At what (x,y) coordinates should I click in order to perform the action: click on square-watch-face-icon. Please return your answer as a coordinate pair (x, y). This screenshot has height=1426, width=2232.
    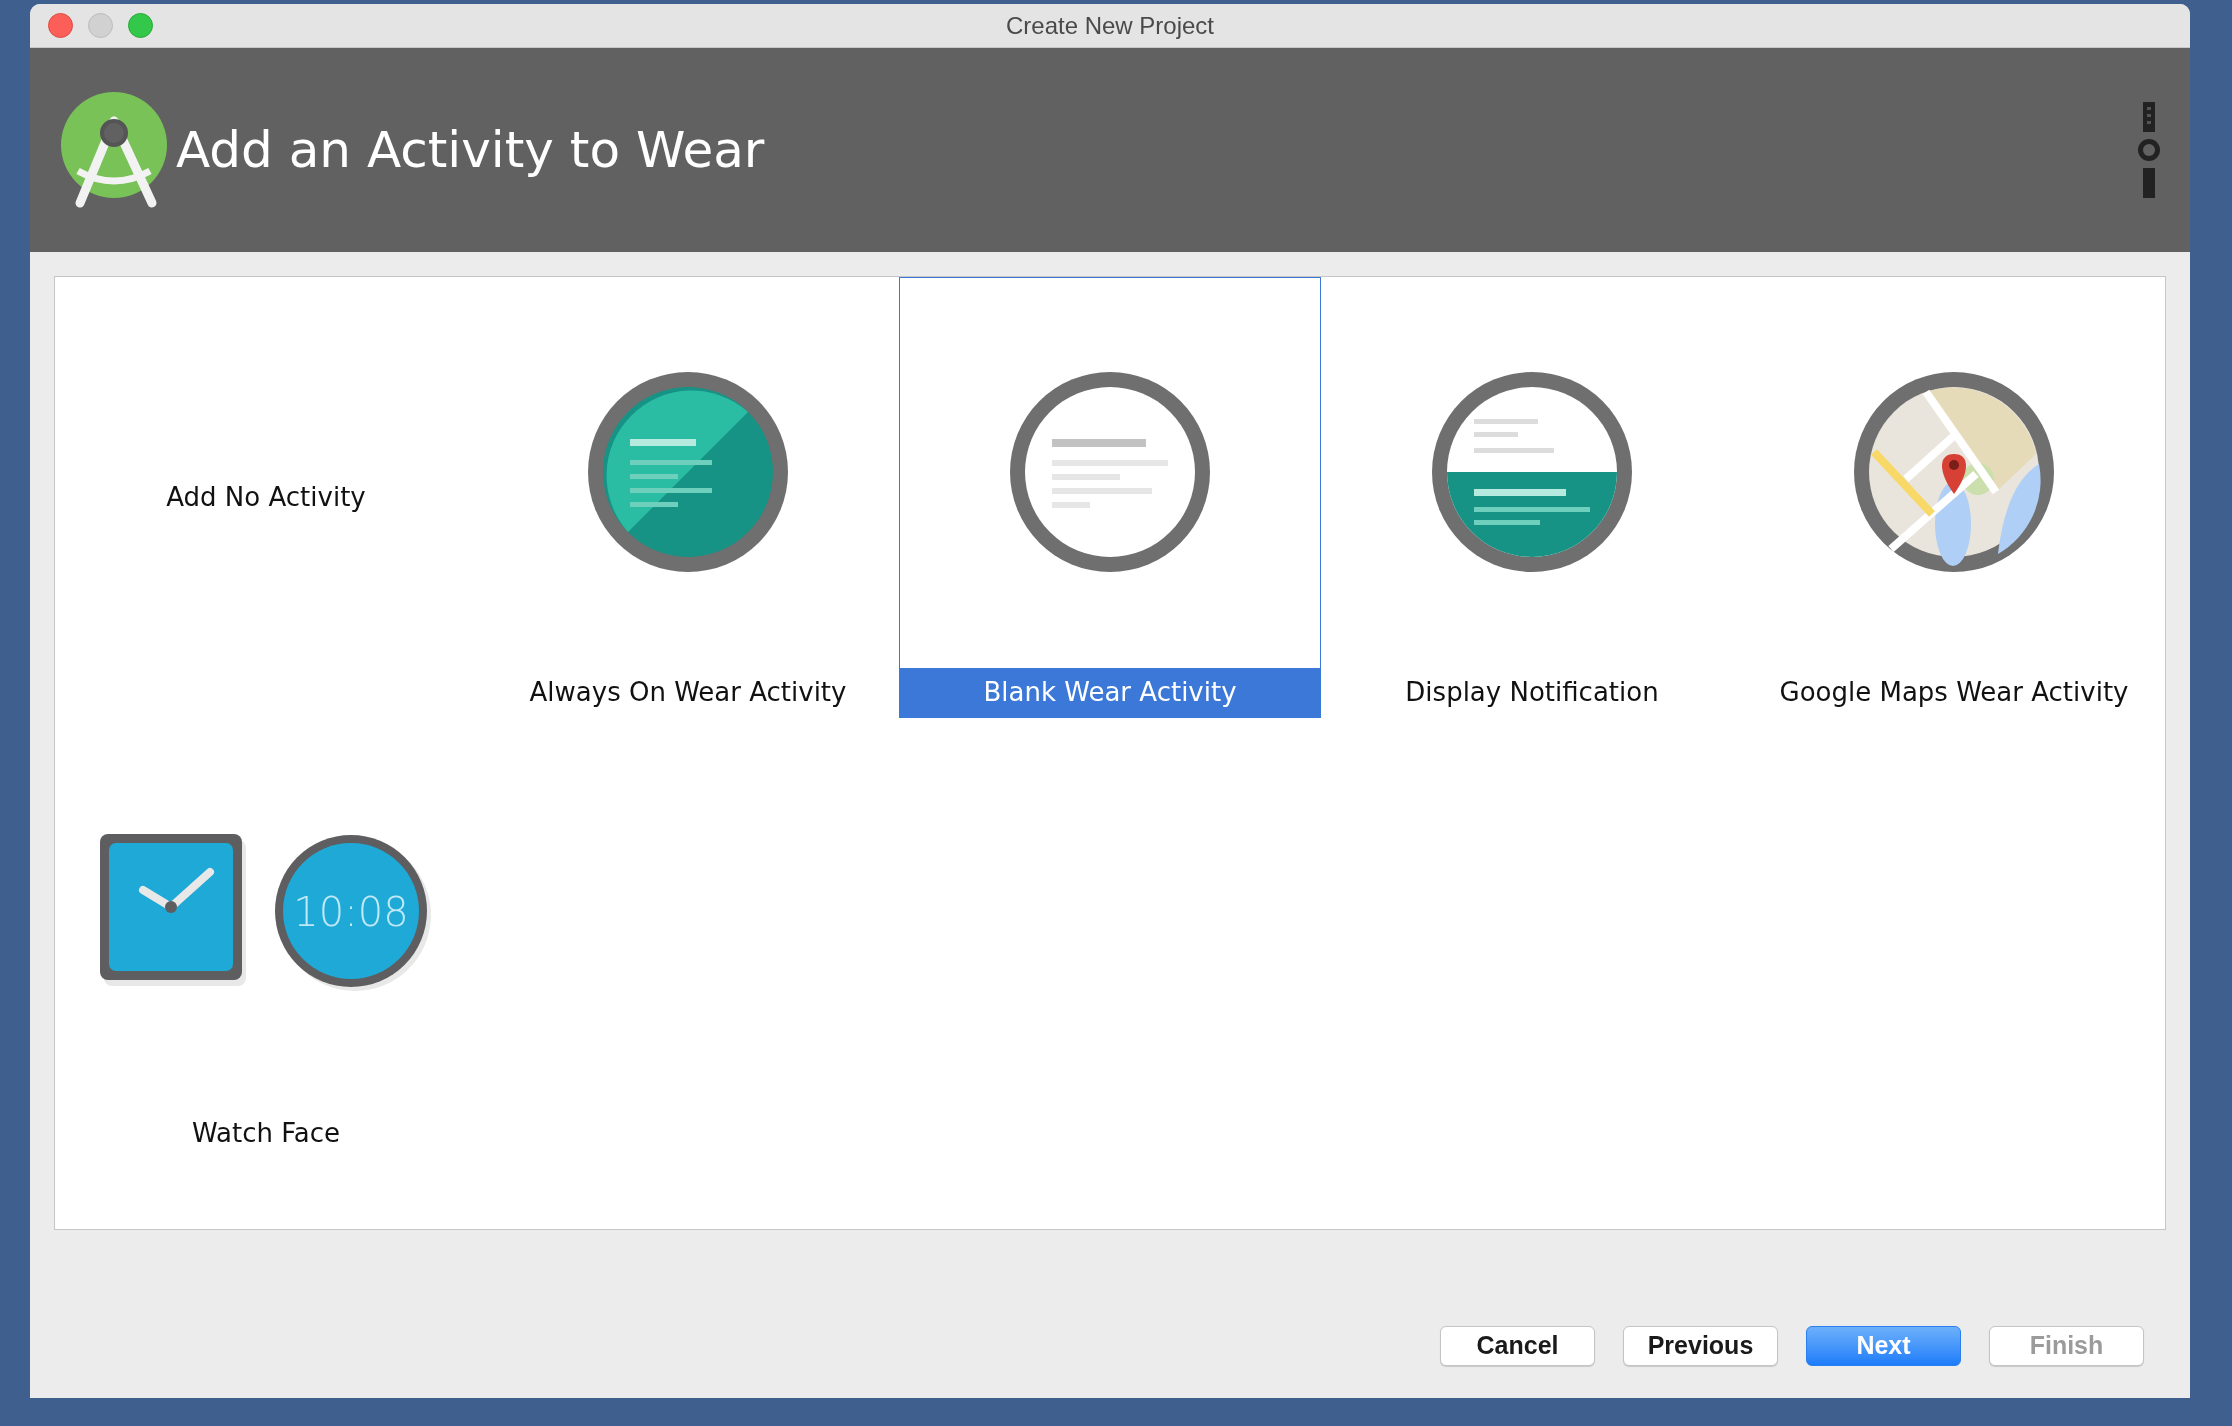
    Looking at the image, I should click on (173, 910).